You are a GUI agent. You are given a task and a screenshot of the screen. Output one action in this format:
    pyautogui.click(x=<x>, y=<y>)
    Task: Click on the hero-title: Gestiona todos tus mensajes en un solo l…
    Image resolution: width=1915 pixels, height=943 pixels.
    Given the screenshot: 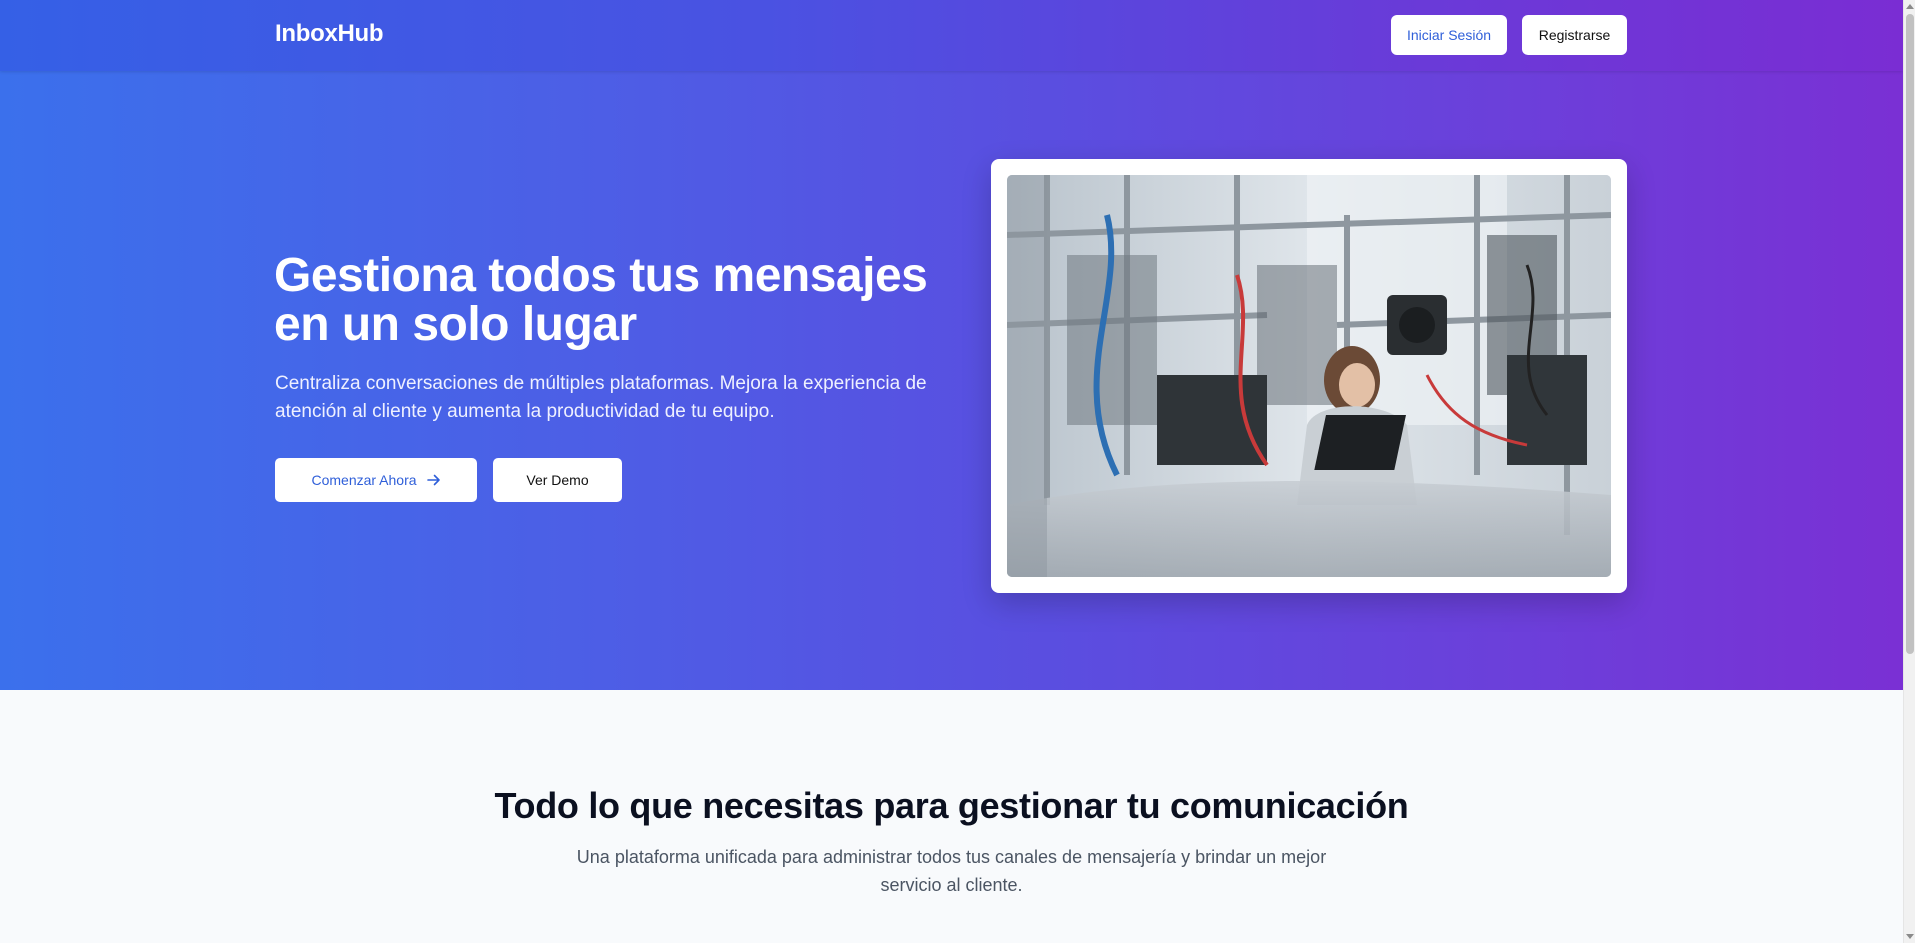 What is the action you would take?
    pyautogui.click(x=601, y=300)
    